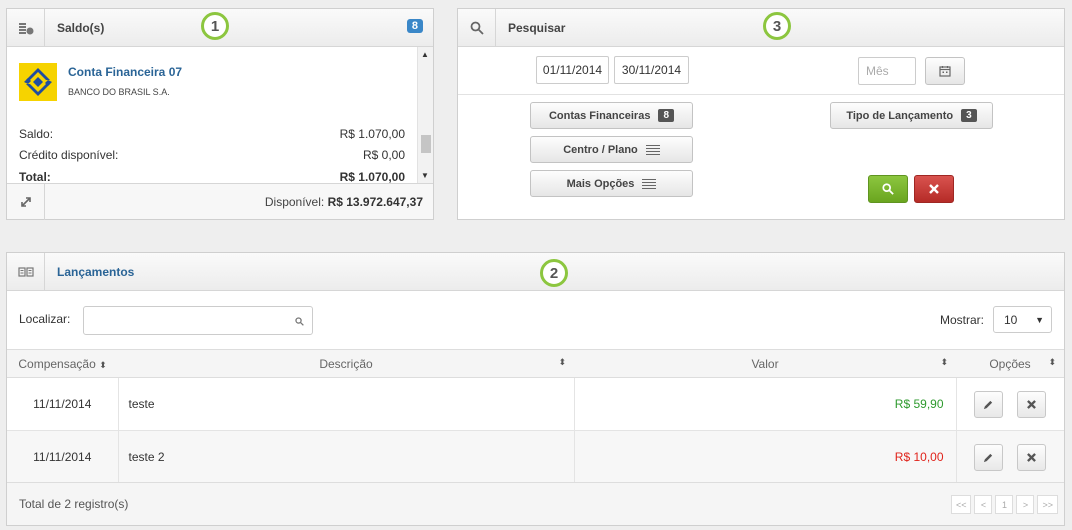 This screenshot has width=1072, height=530. Describe the element at coordinates (198, 320) in the screenshot. I see `localizar-input` at that location.